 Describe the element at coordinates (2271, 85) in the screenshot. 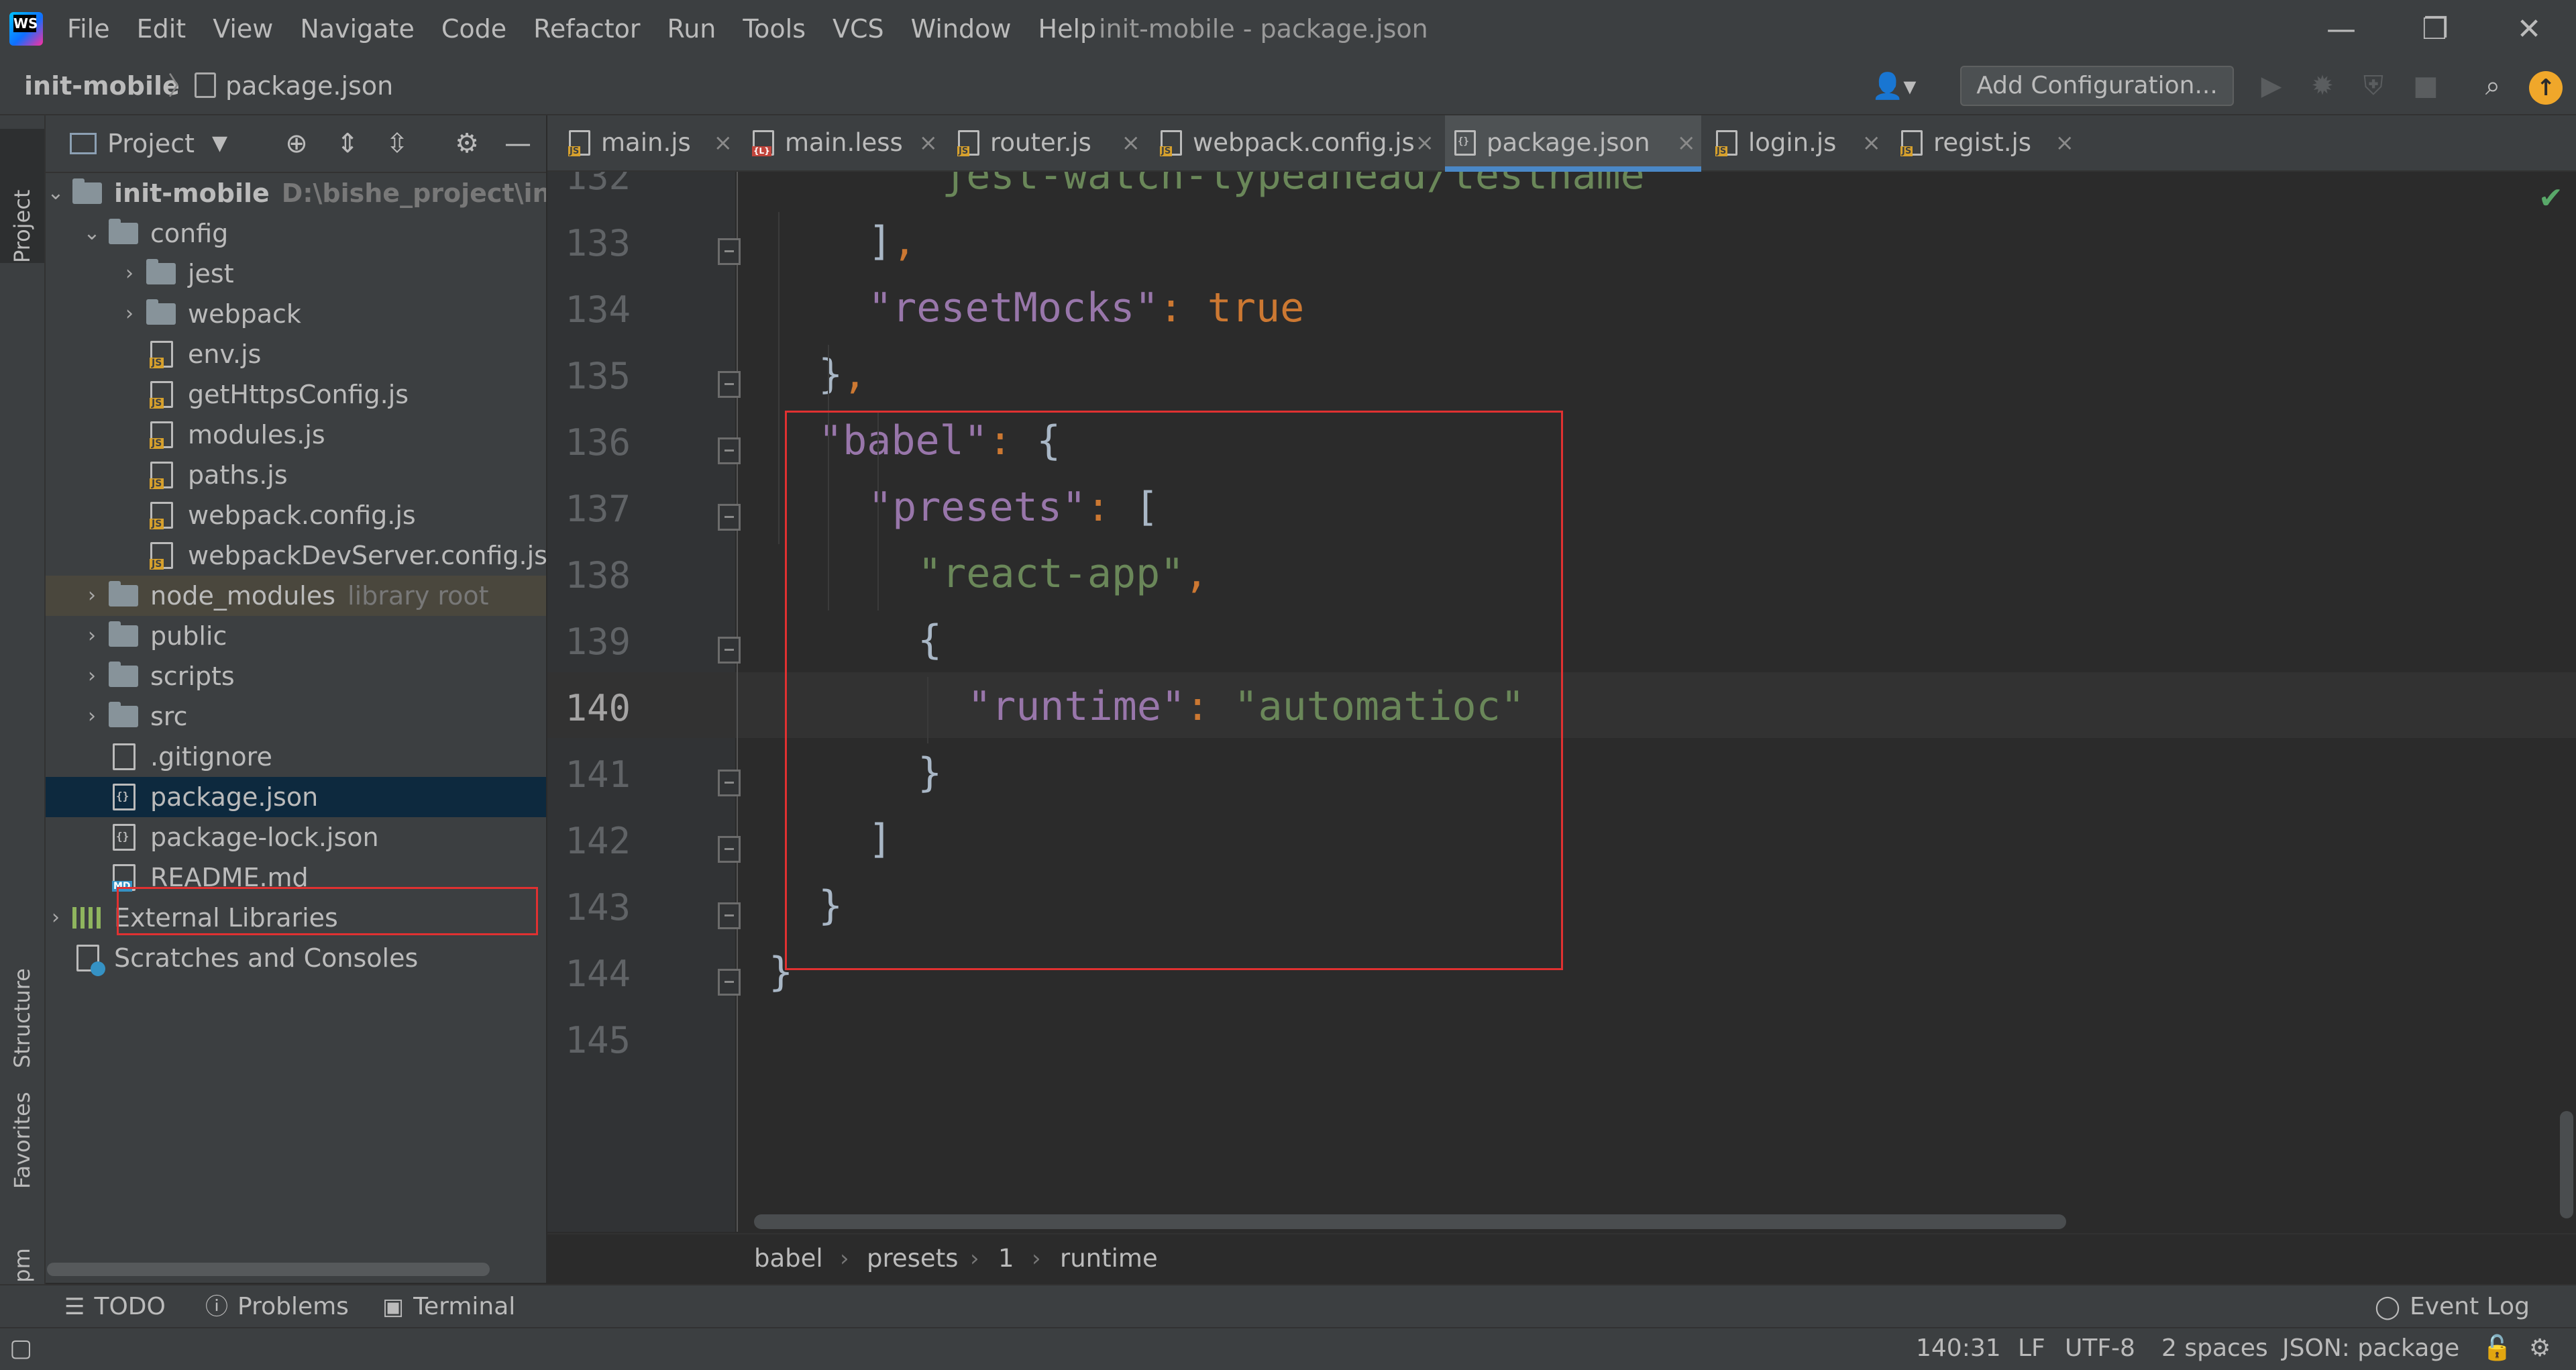

I see `run-icon: ▶` at that location.